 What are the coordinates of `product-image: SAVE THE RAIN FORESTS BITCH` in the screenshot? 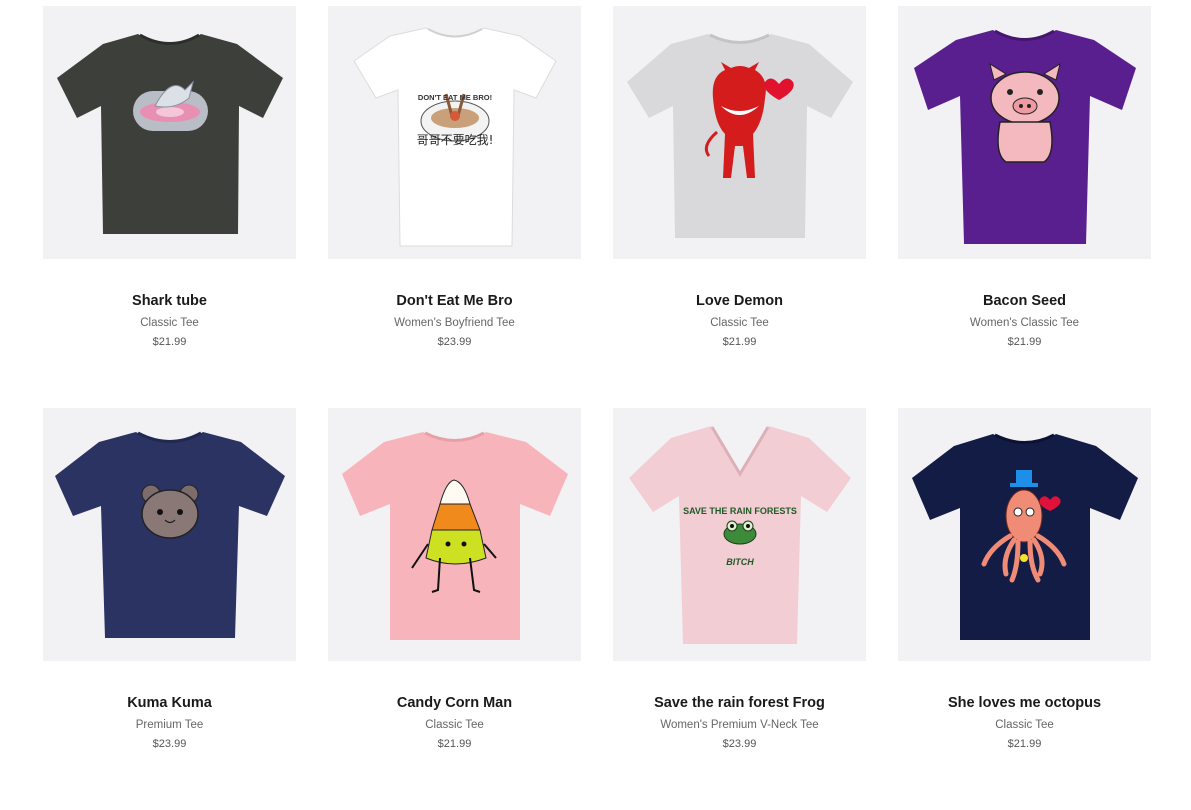 It's located at (739, 534).